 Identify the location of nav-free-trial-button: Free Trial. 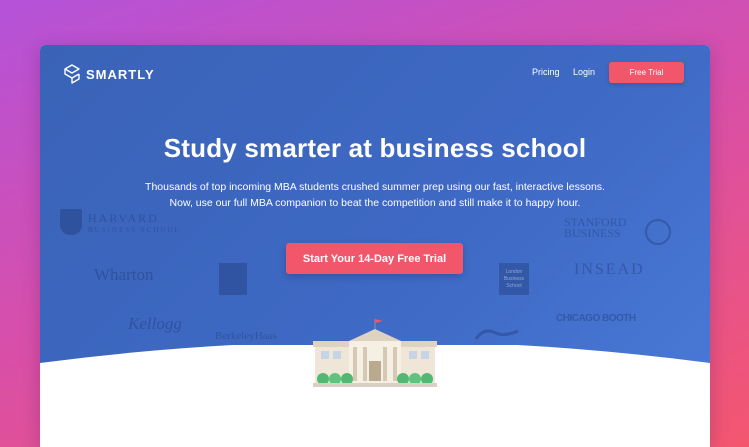
(646, 72).